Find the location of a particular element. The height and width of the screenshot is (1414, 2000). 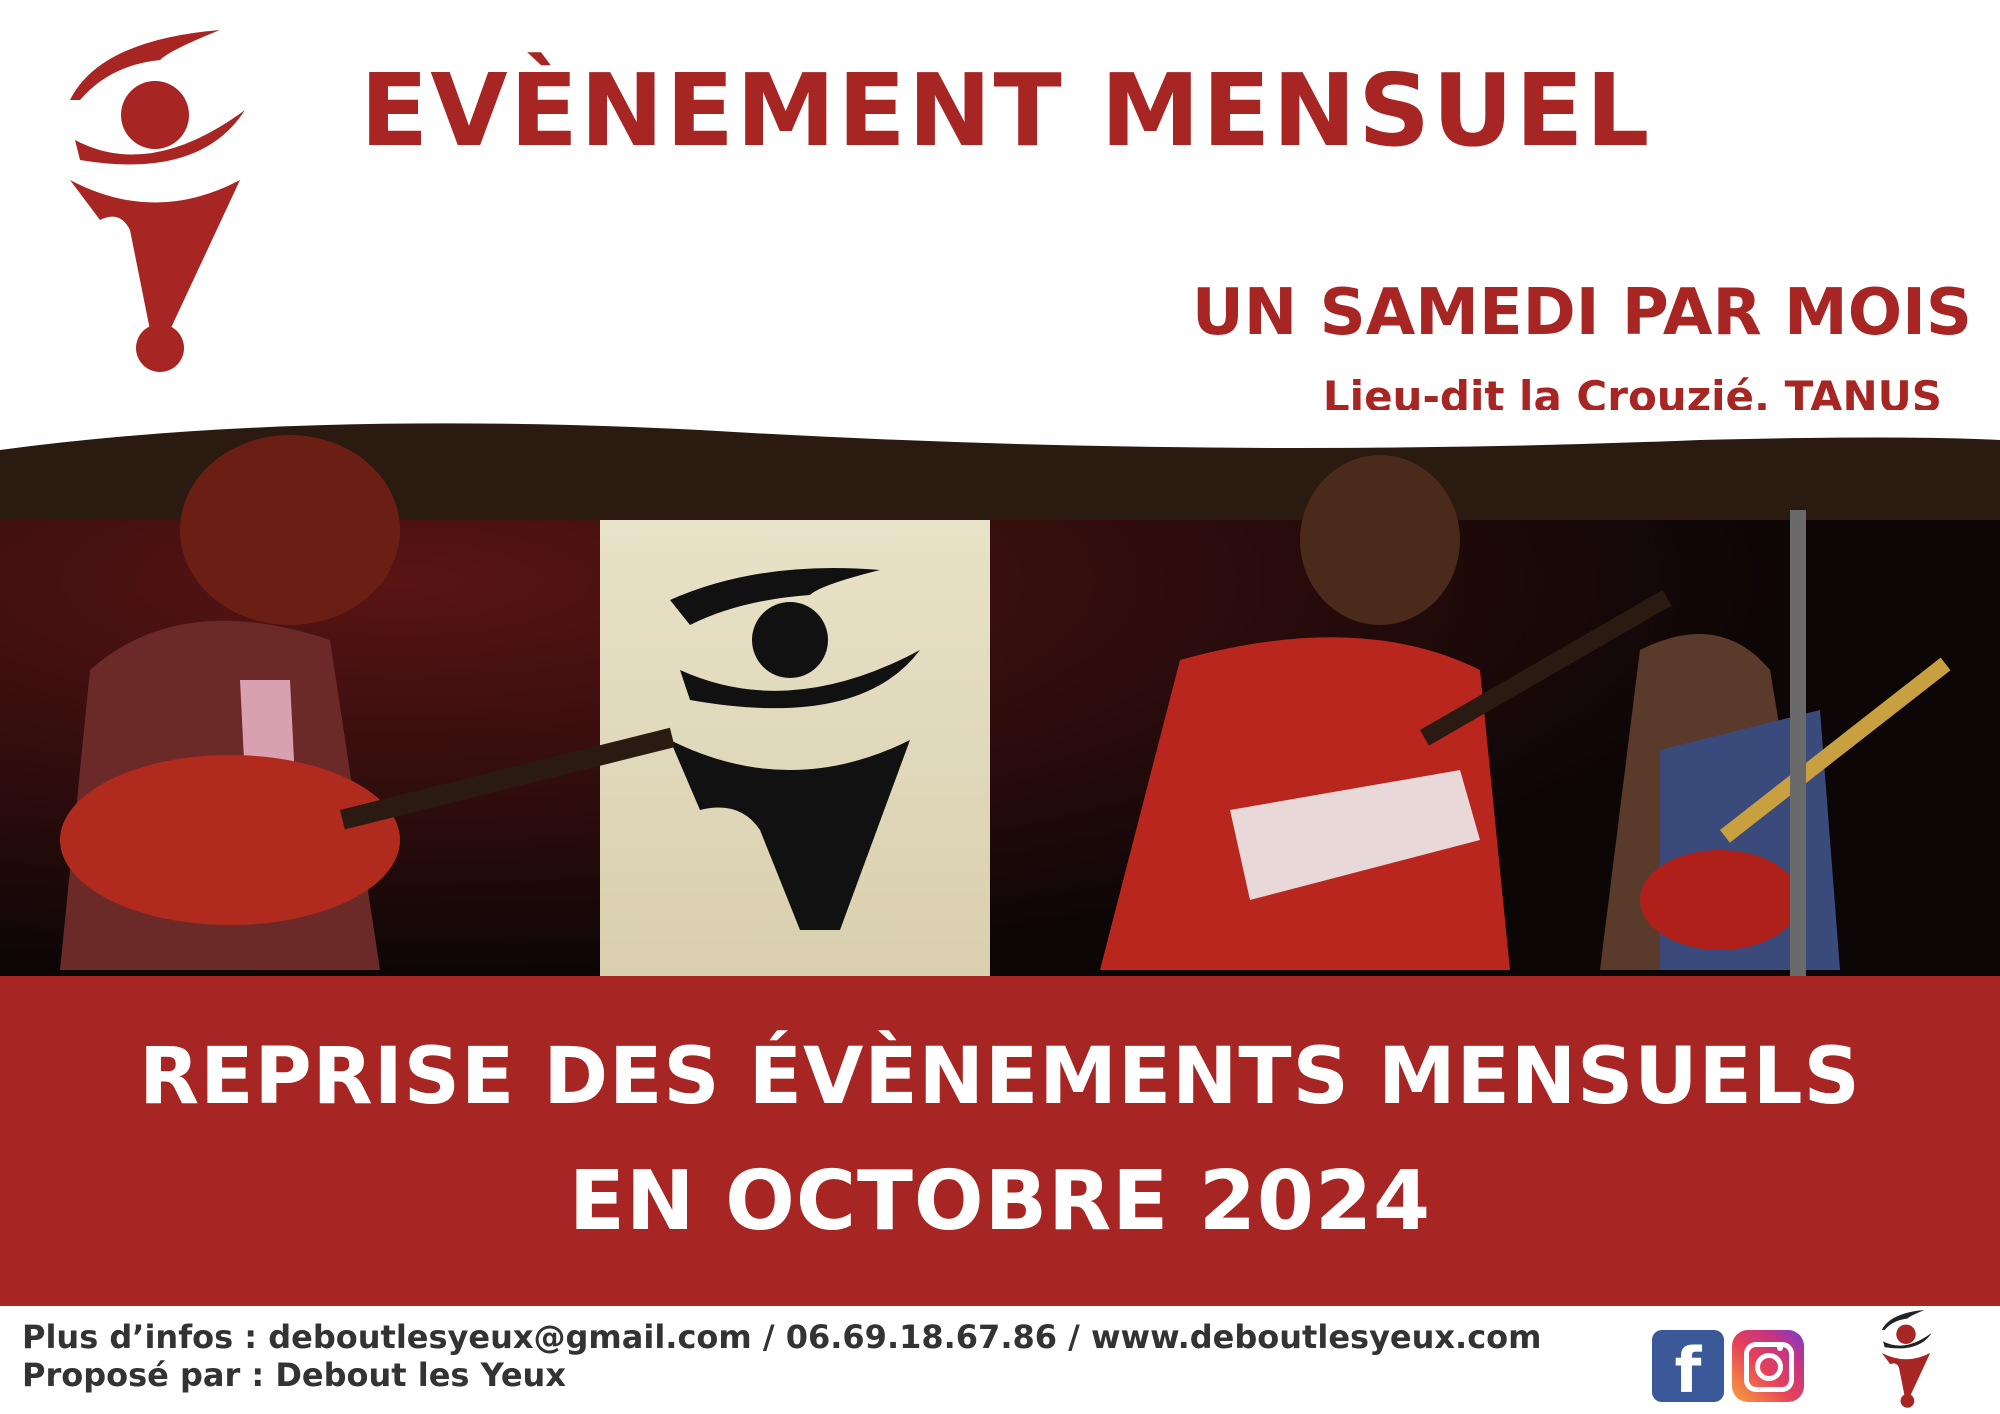

facebook-icon: f is located at coordinates (1688, 1366).